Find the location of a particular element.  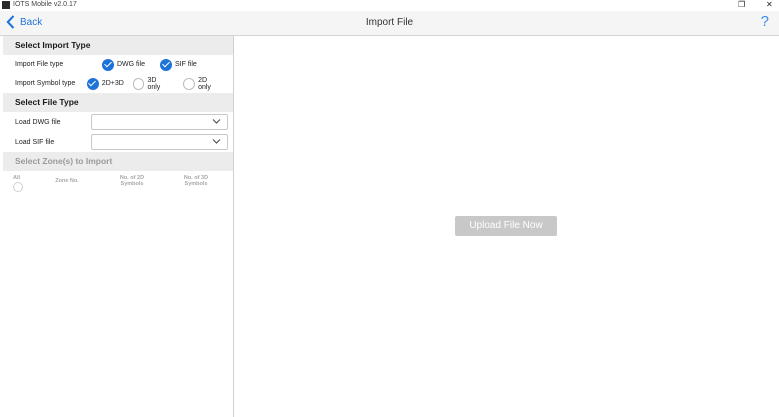

import-symbol-type-row: Import Symbol type 2D+3D 3D only 2D only is located at coordinates (118, 83).